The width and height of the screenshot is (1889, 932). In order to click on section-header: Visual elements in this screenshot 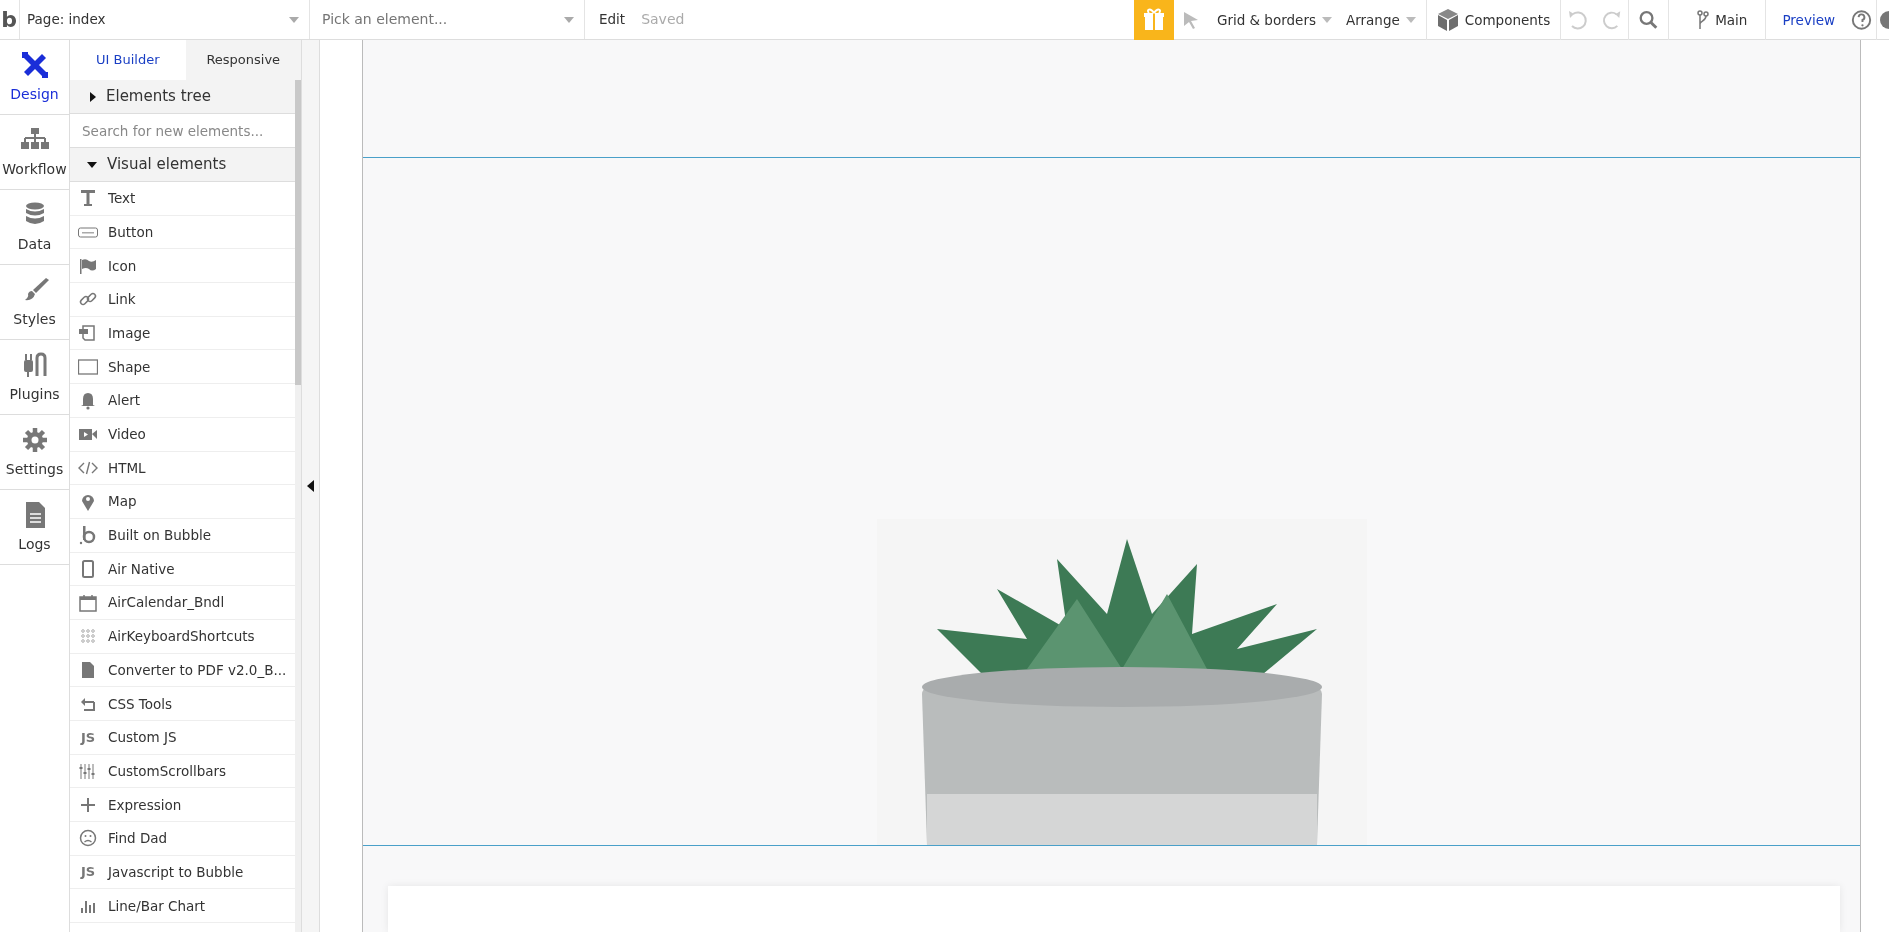, I will do `click(182, 165)`.